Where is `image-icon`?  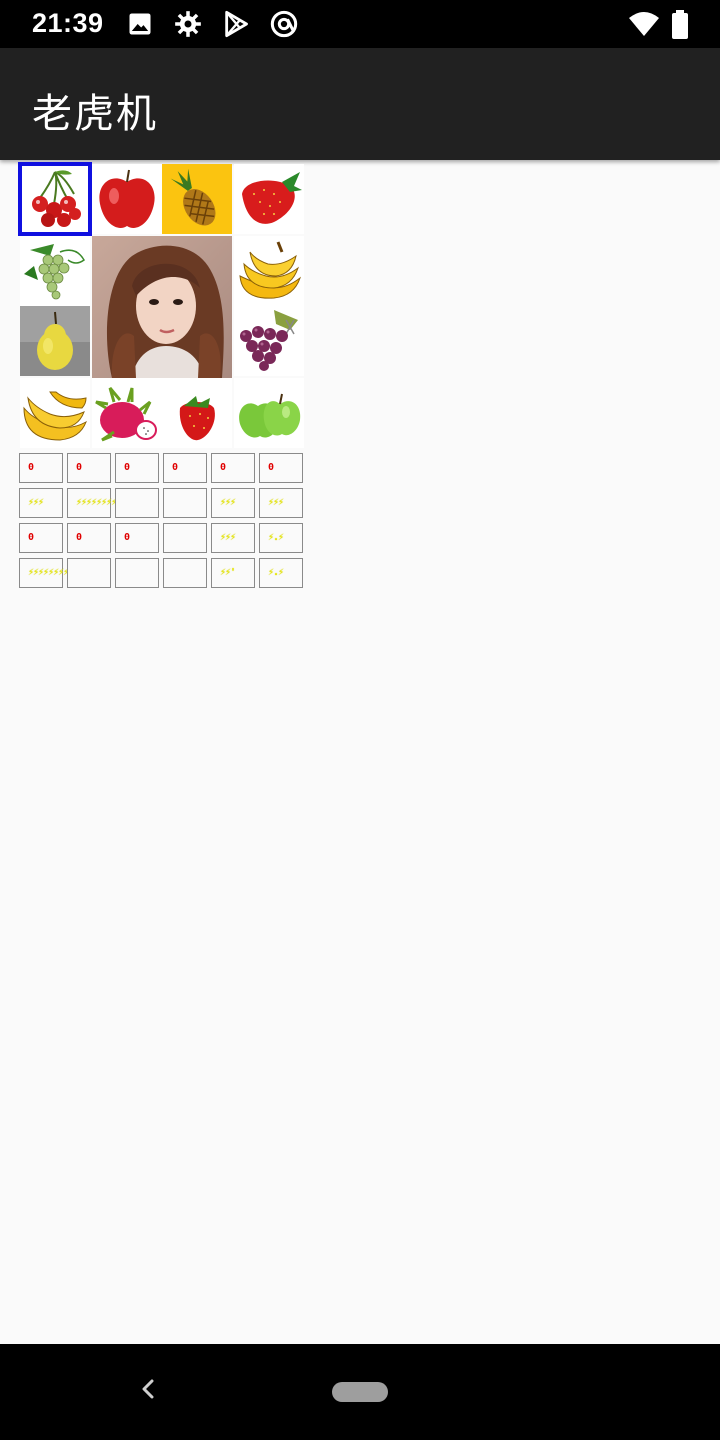
image-icon is located at coordinates (140, 24).